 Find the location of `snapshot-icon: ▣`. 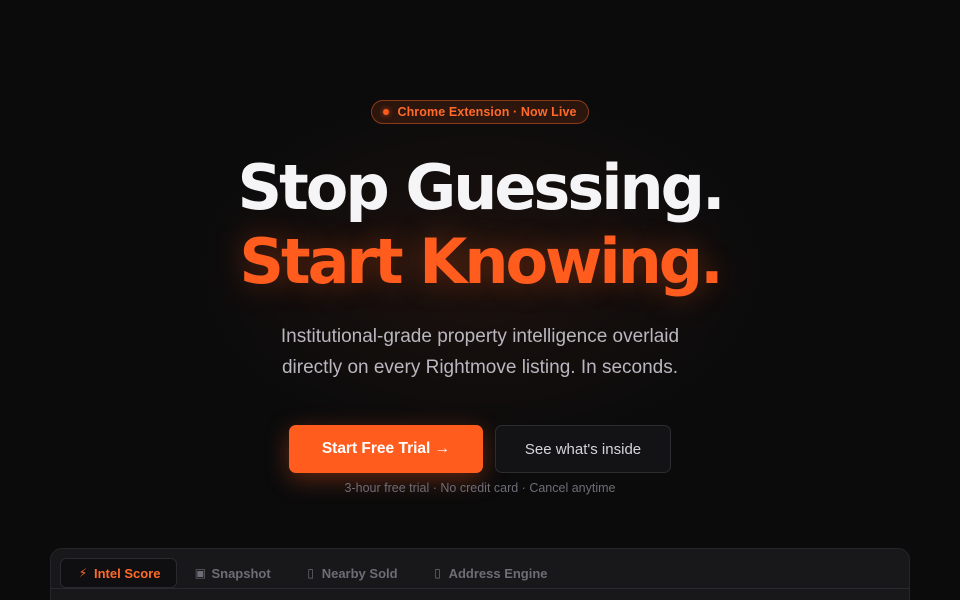

snapshot-icon: ▣ is located at coordinates (200, 573).